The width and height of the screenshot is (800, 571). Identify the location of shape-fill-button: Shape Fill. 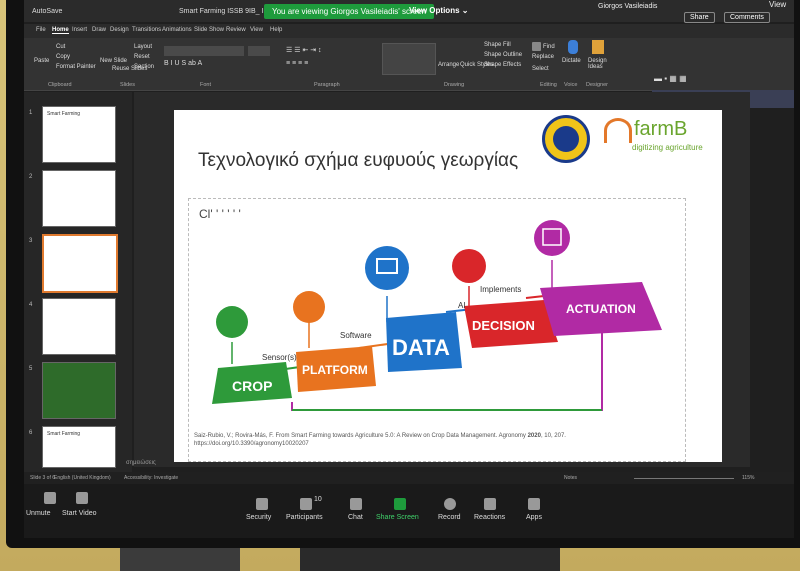
(497, 45).